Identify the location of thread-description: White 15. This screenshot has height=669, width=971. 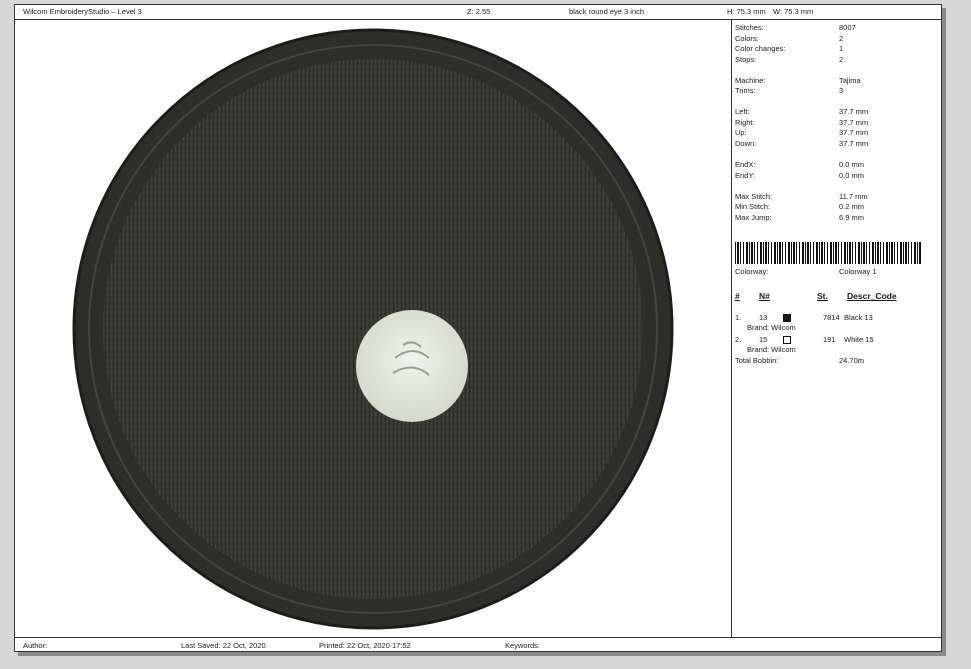
(859, 339).